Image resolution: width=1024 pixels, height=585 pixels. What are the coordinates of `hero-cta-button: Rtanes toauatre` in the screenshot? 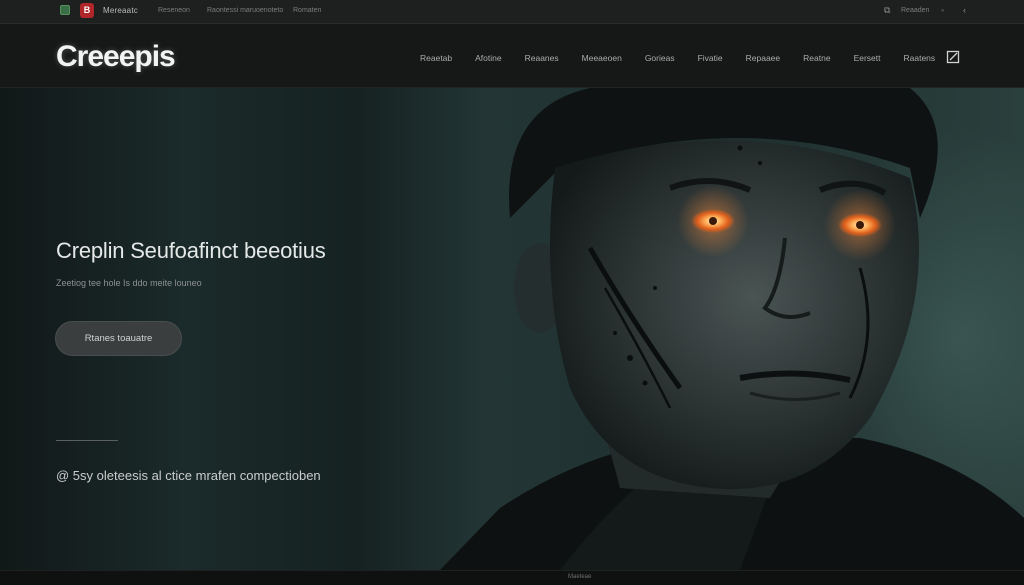 It's located at (118, 338).